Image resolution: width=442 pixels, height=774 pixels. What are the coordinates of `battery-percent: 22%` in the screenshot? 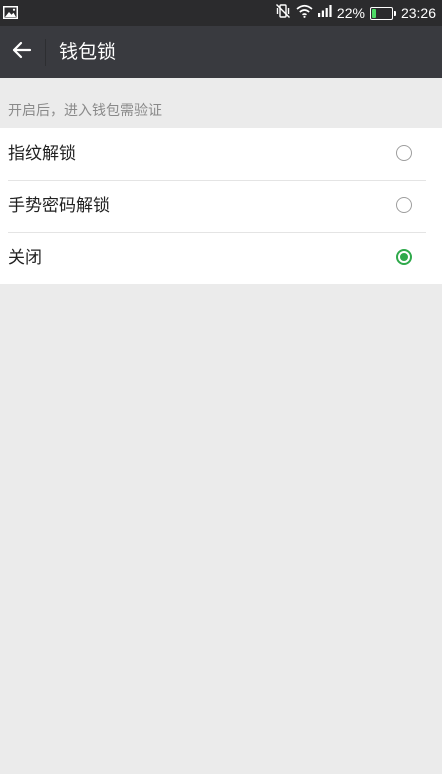 It's located at (350, 13).